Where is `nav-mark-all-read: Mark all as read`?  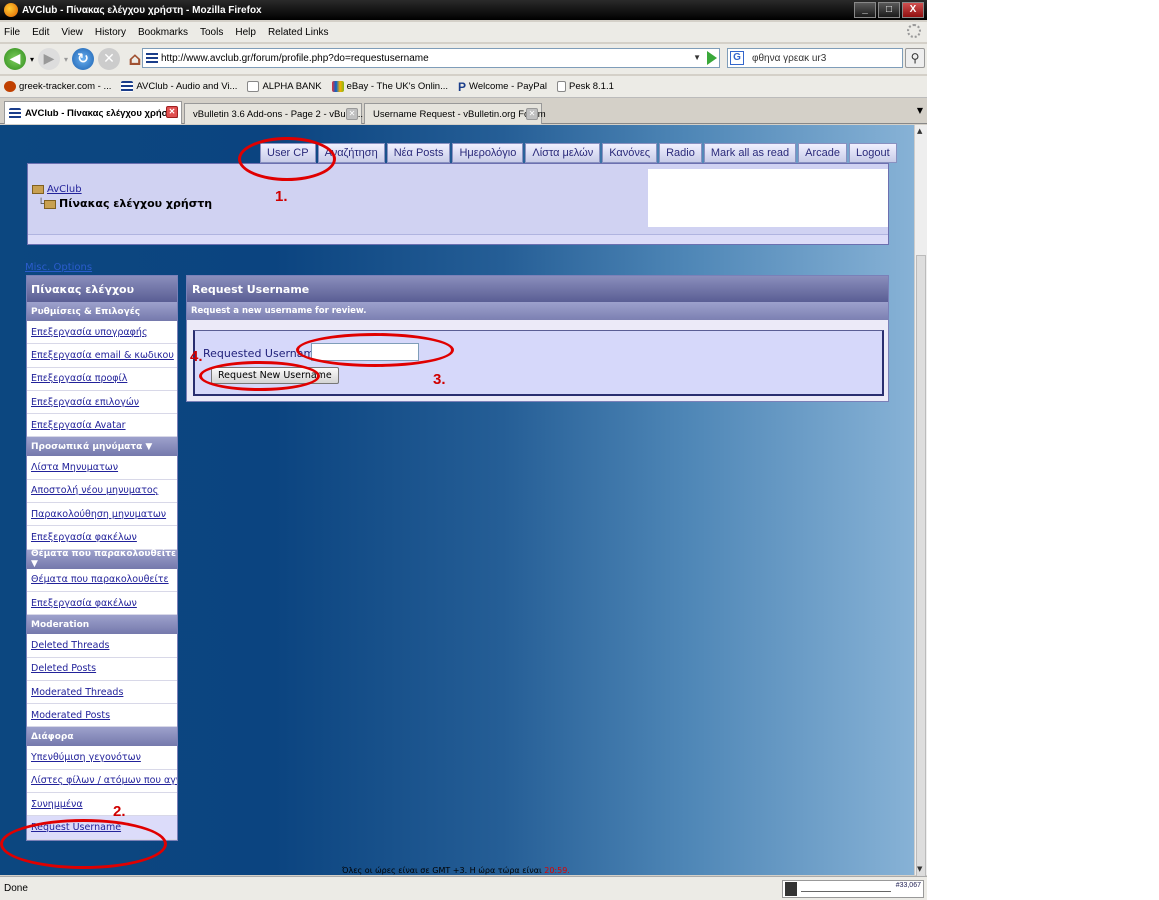 nav-mark-all-read: Mark all as read is located at coordinates (750, 153).